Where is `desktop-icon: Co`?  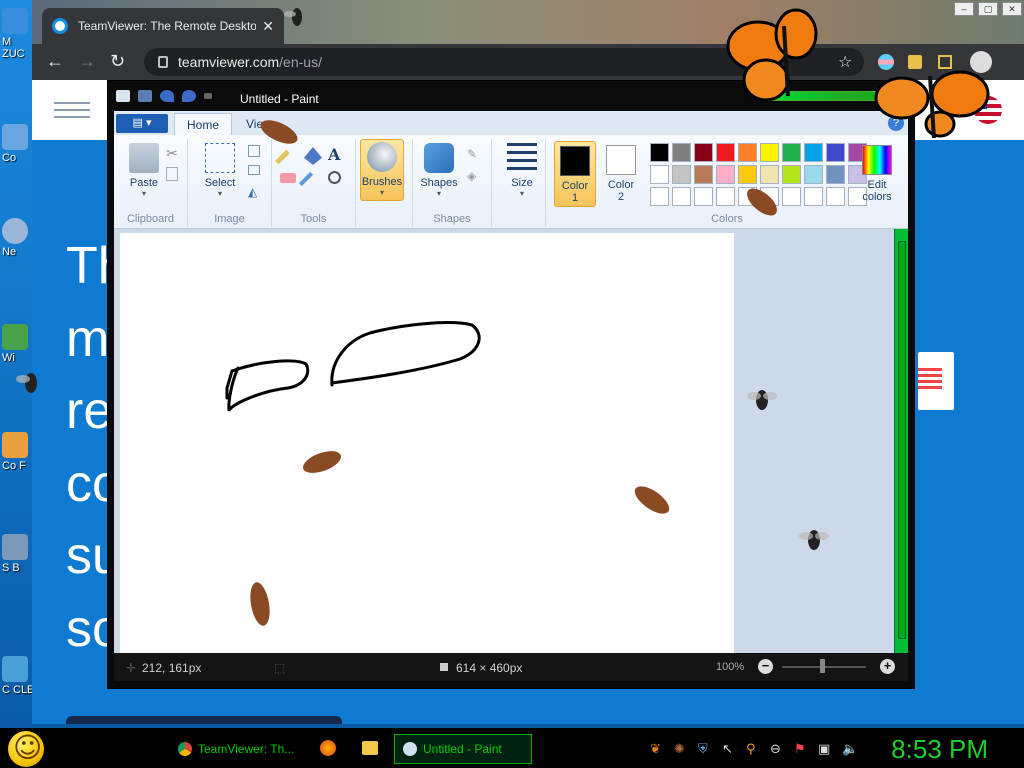
desktop-icon: Co is located at coordinates (19, 144).